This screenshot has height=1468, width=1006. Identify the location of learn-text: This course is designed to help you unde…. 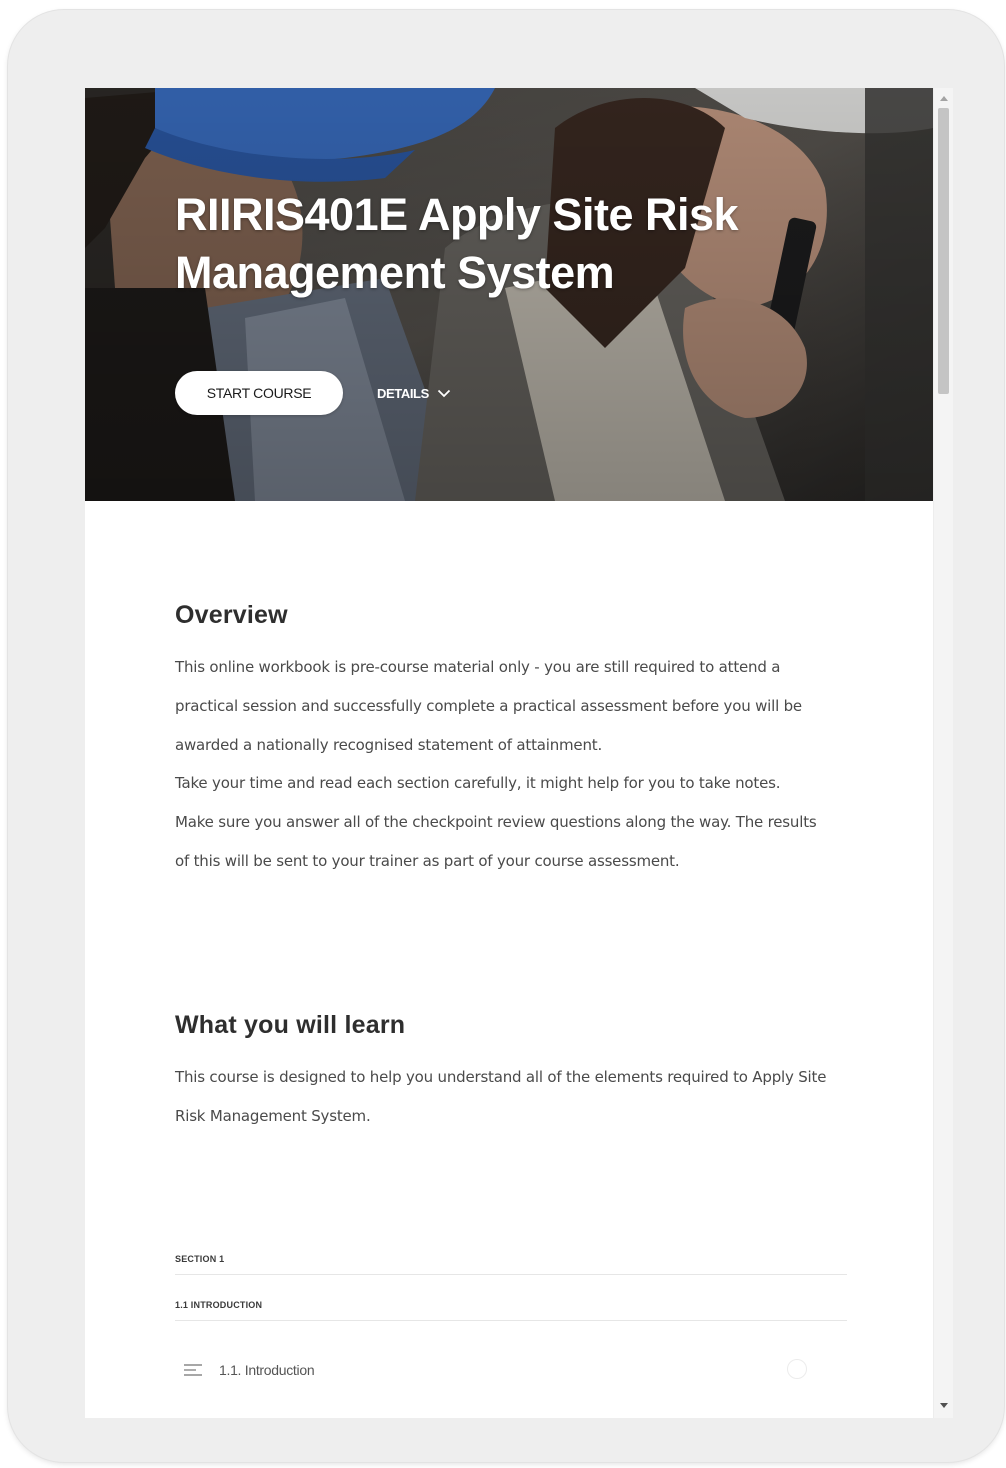
(505, 1097).